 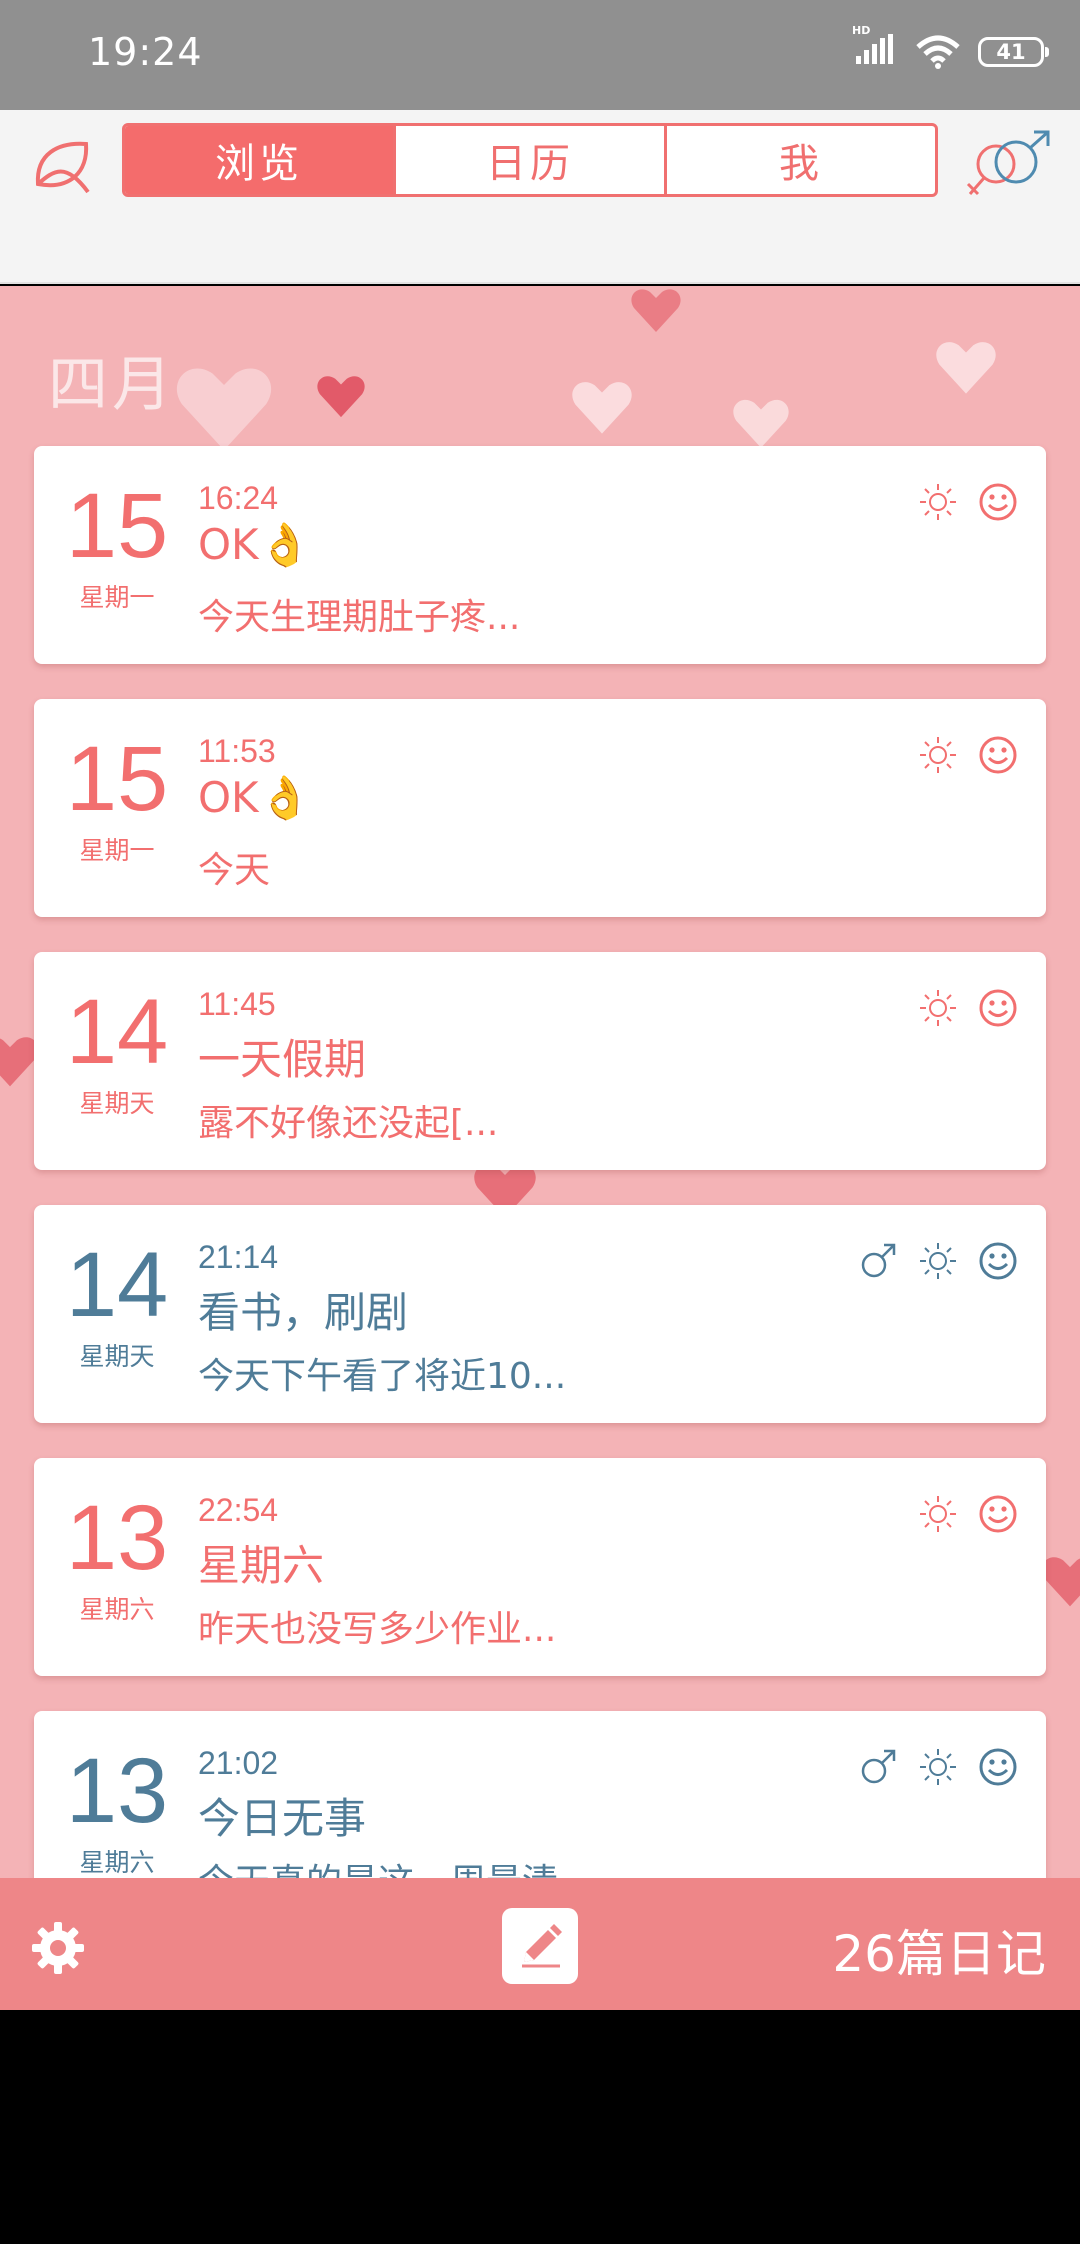 What do you see at coordinates (58, 1948) in the screenshot?
I see `gear-icon` at bounding box center [58, 1948].